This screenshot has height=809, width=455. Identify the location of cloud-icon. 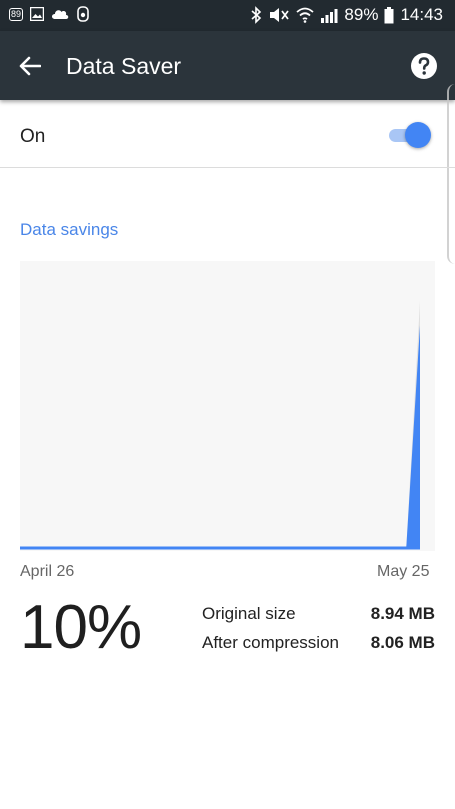
(60, 14).